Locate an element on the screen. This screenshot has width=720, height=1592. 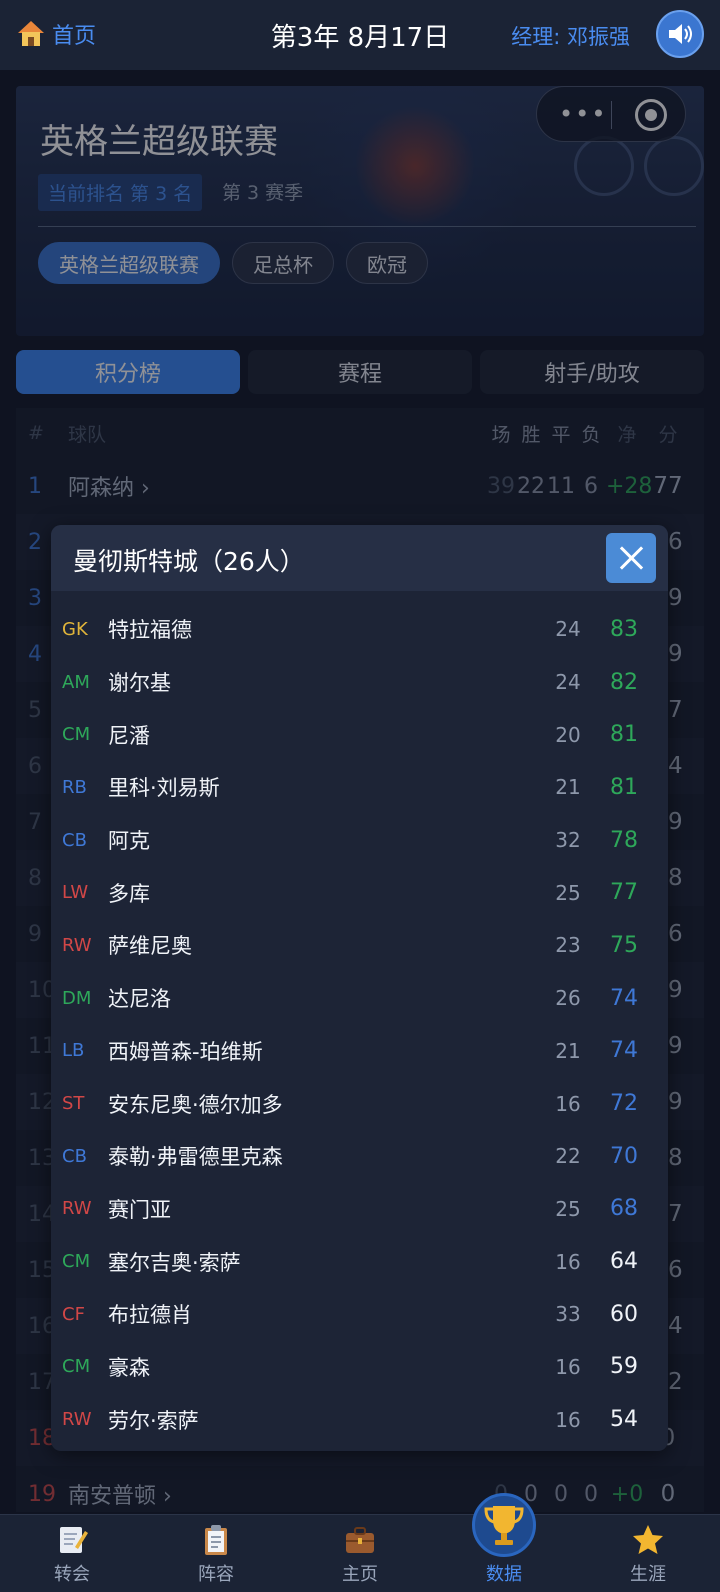
nav-item-data: 数据 is located at coordinates (504, 1542).